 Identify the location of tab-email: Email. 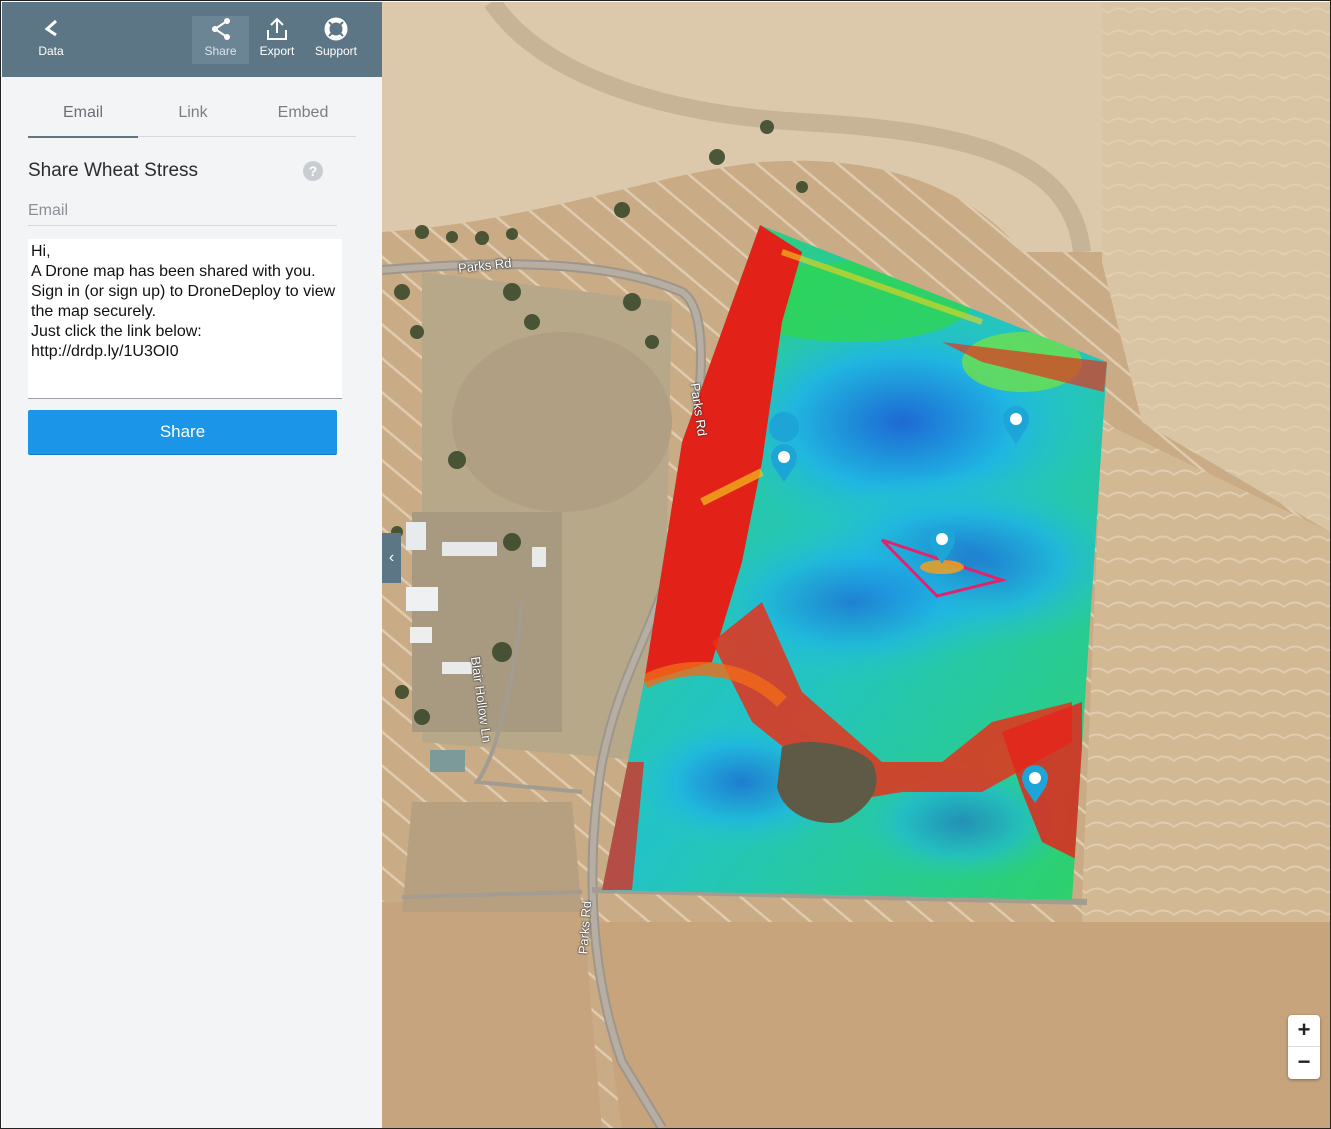
(83, 116).